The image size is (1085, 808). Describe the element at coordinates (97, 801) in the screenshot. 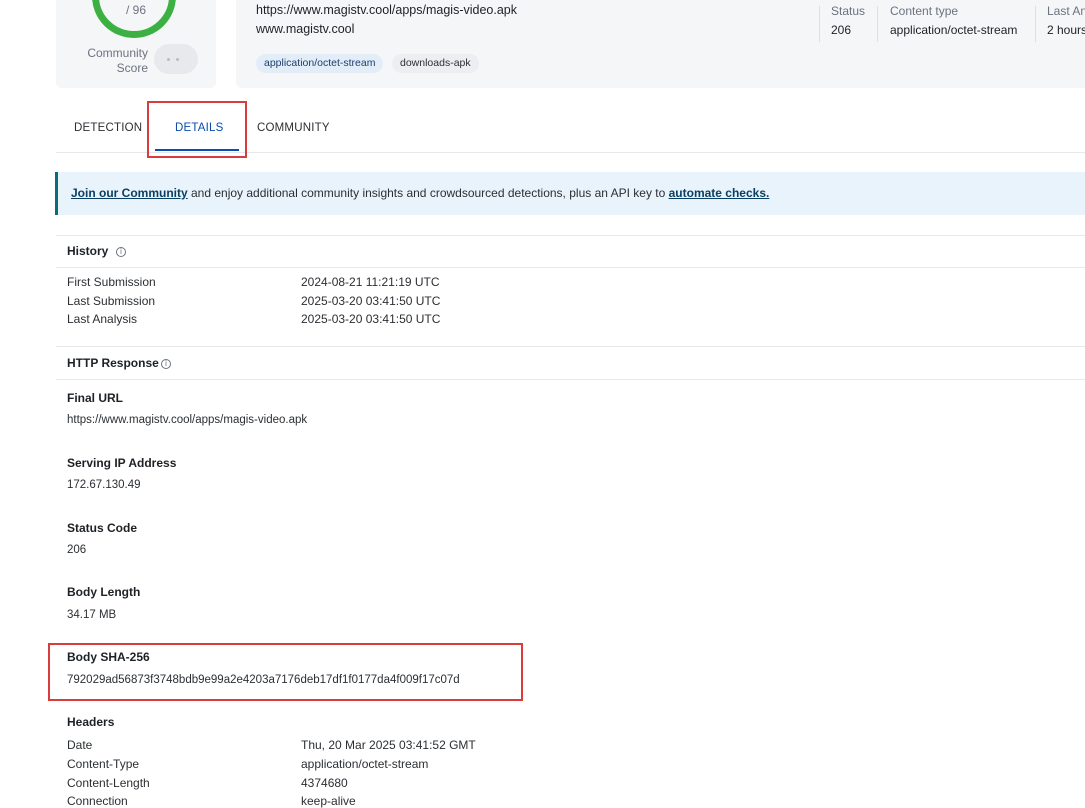

I see `header-key: Connection` at that location.